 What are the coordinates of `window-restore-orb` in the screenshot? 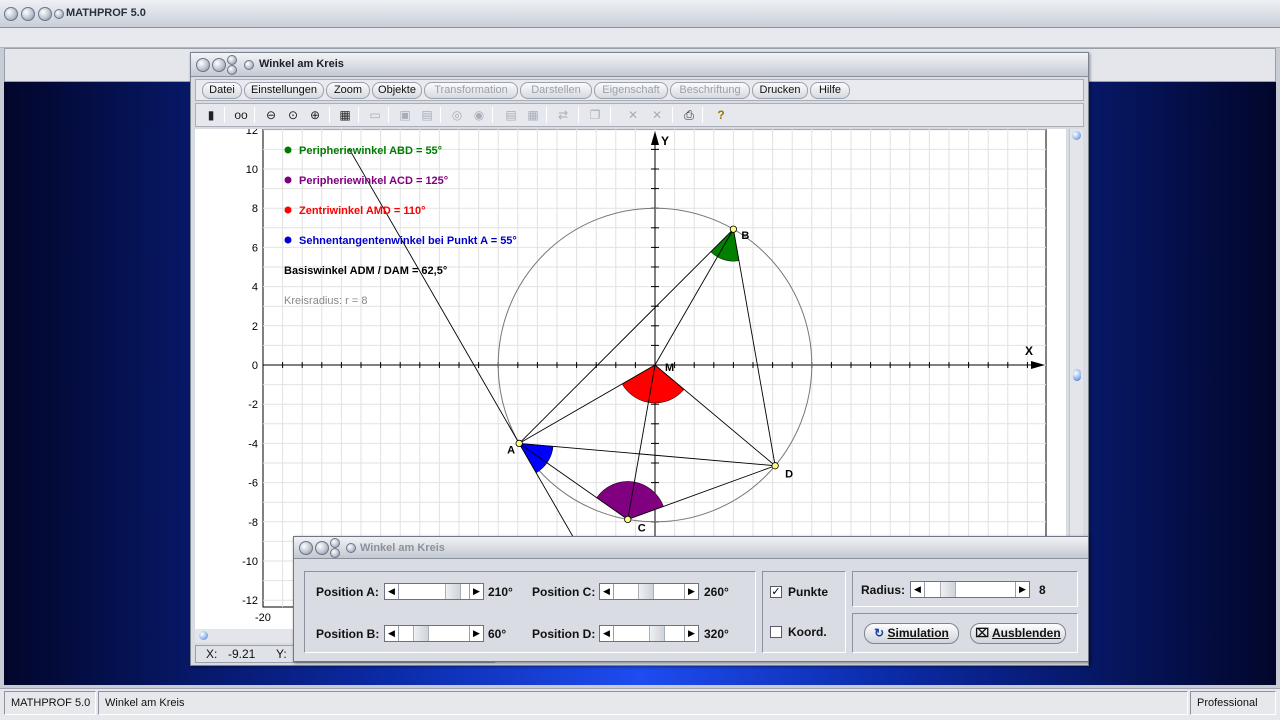 It's located at (232, 70).